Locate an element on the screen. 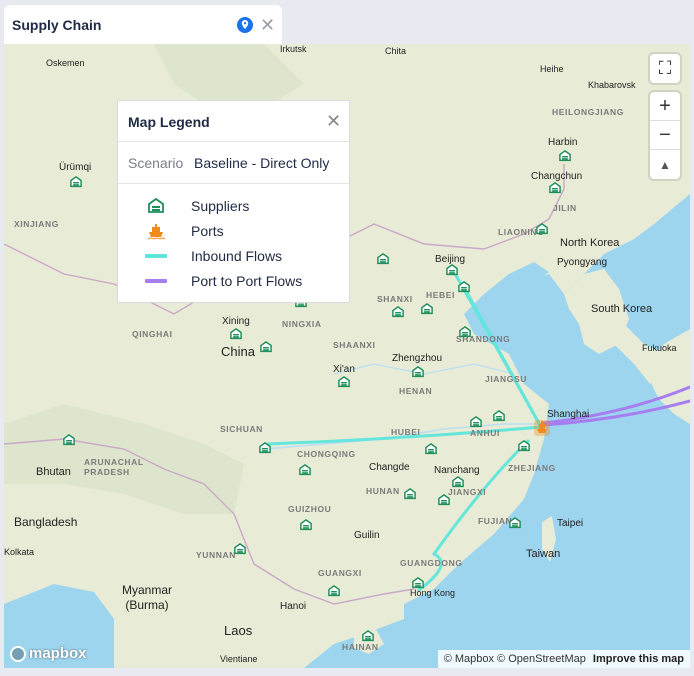 This screenshot has width=694, height=676. legend-item-ports: Ports is located at coordinates (233, 232).